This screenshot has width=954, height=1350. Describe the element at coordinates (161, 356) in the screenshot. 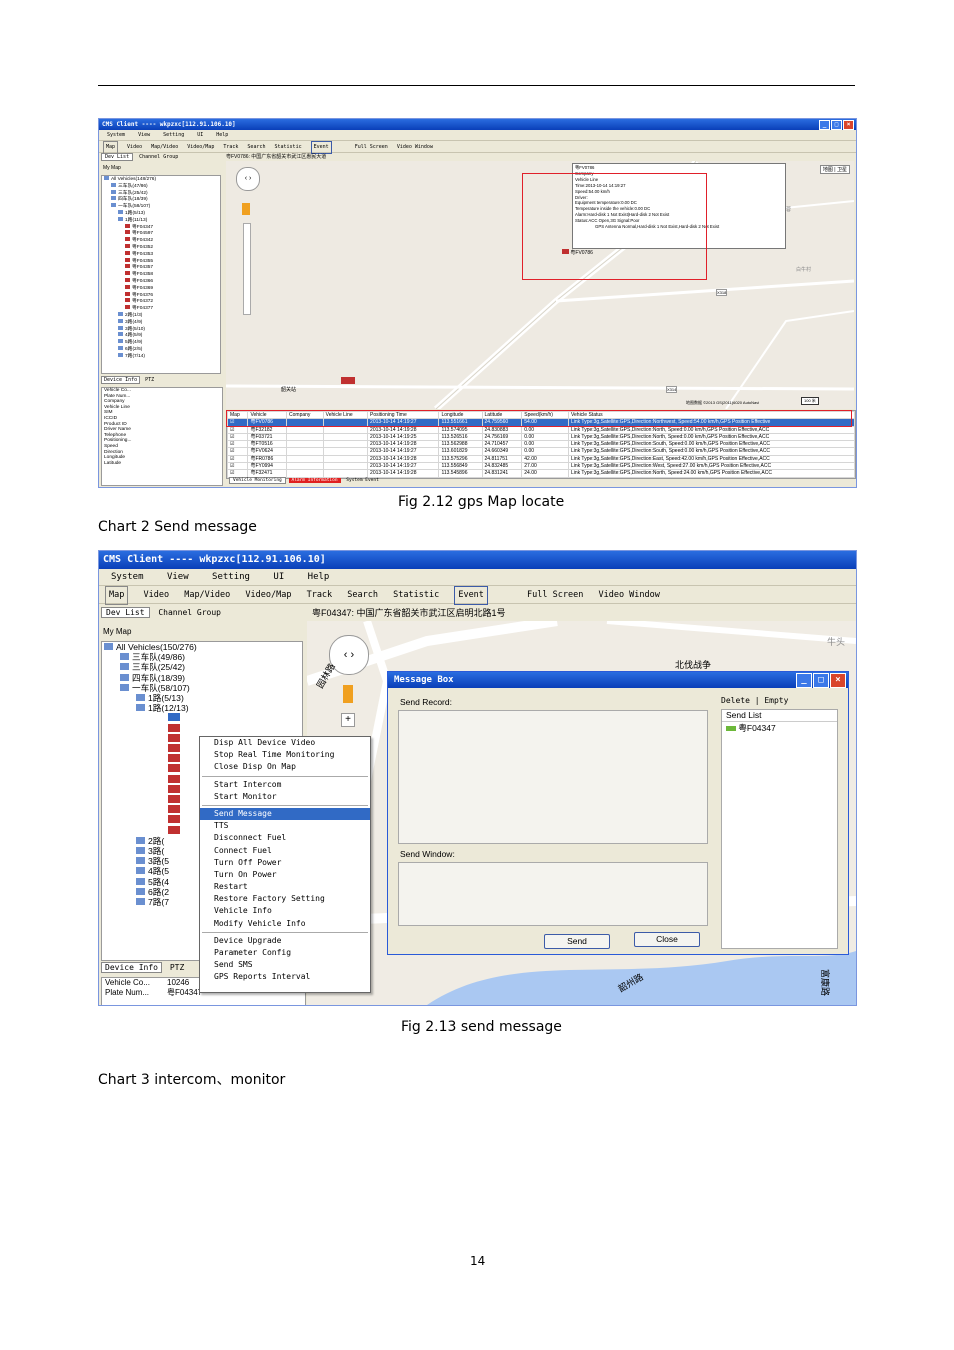

I see `tree-node: 7路(7/14)` at that location.